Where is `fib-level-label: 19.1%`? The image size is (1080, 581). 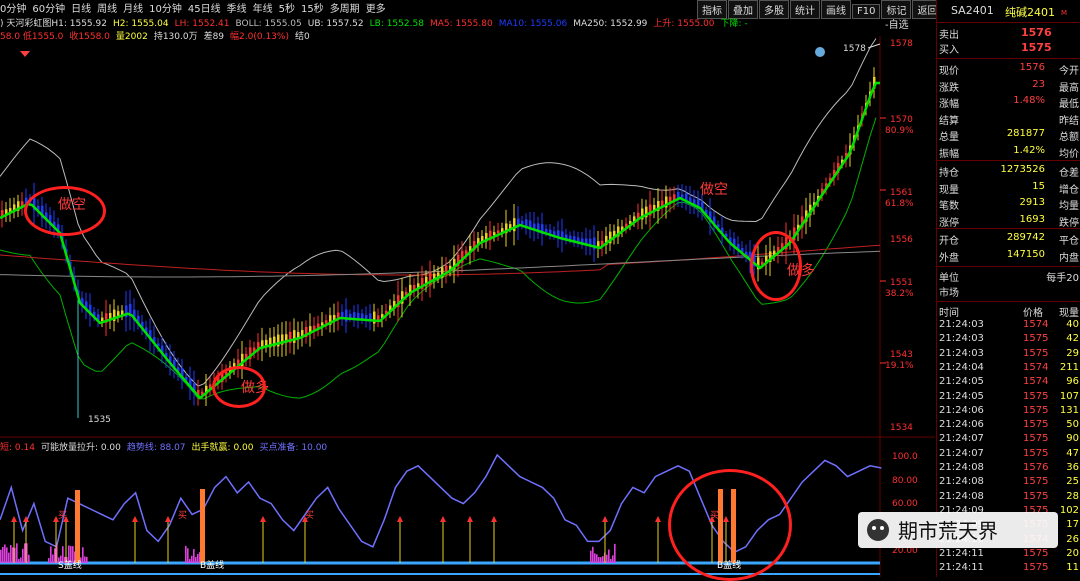 fib-level-label: 19.1% is located at coordinates (899, 366).